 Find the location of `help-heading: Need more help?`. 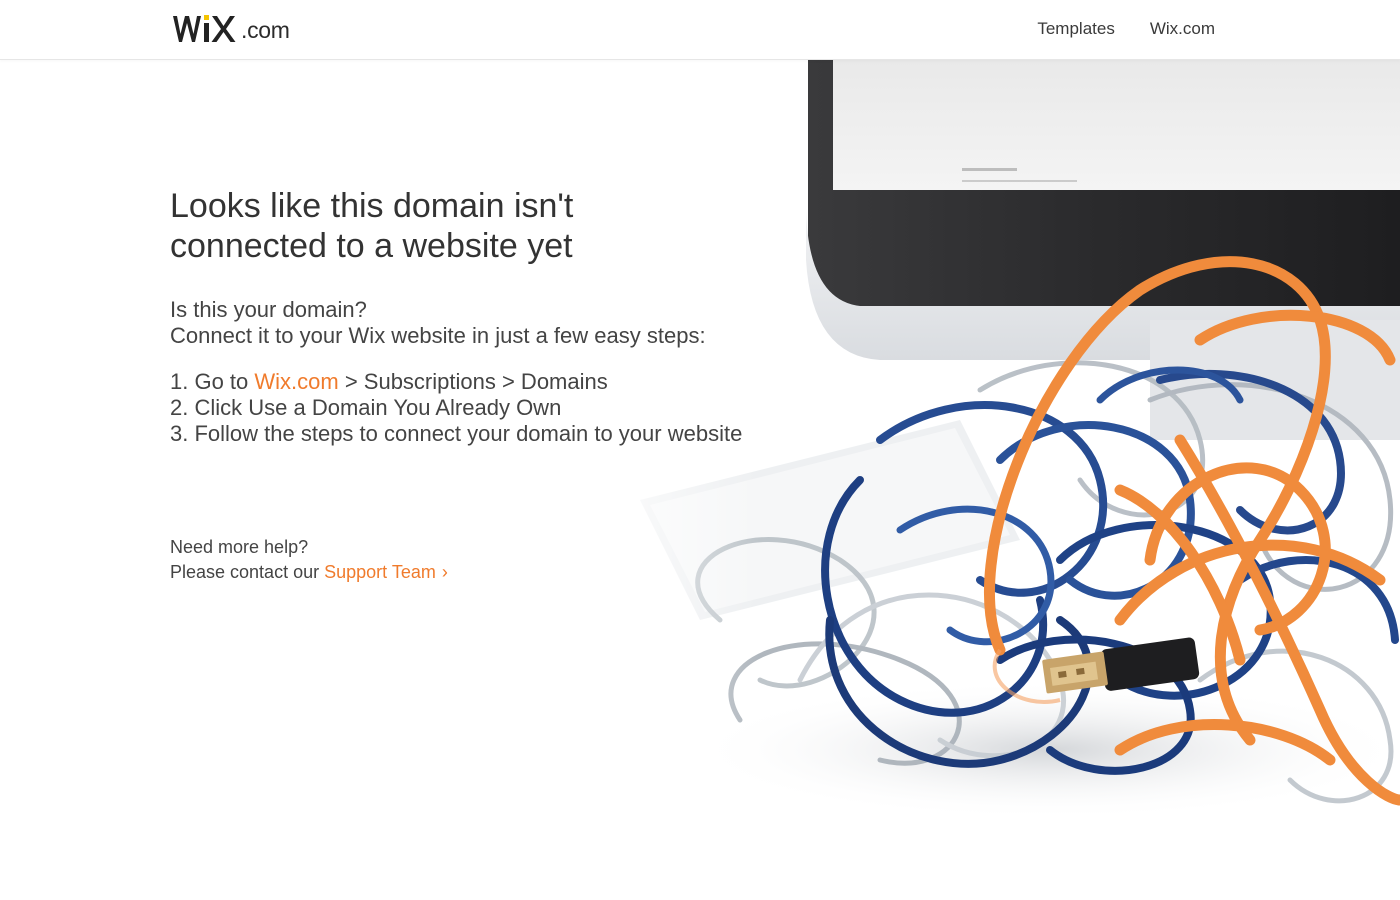

help-heading: Need more help? is located at coordinates (239, 547).